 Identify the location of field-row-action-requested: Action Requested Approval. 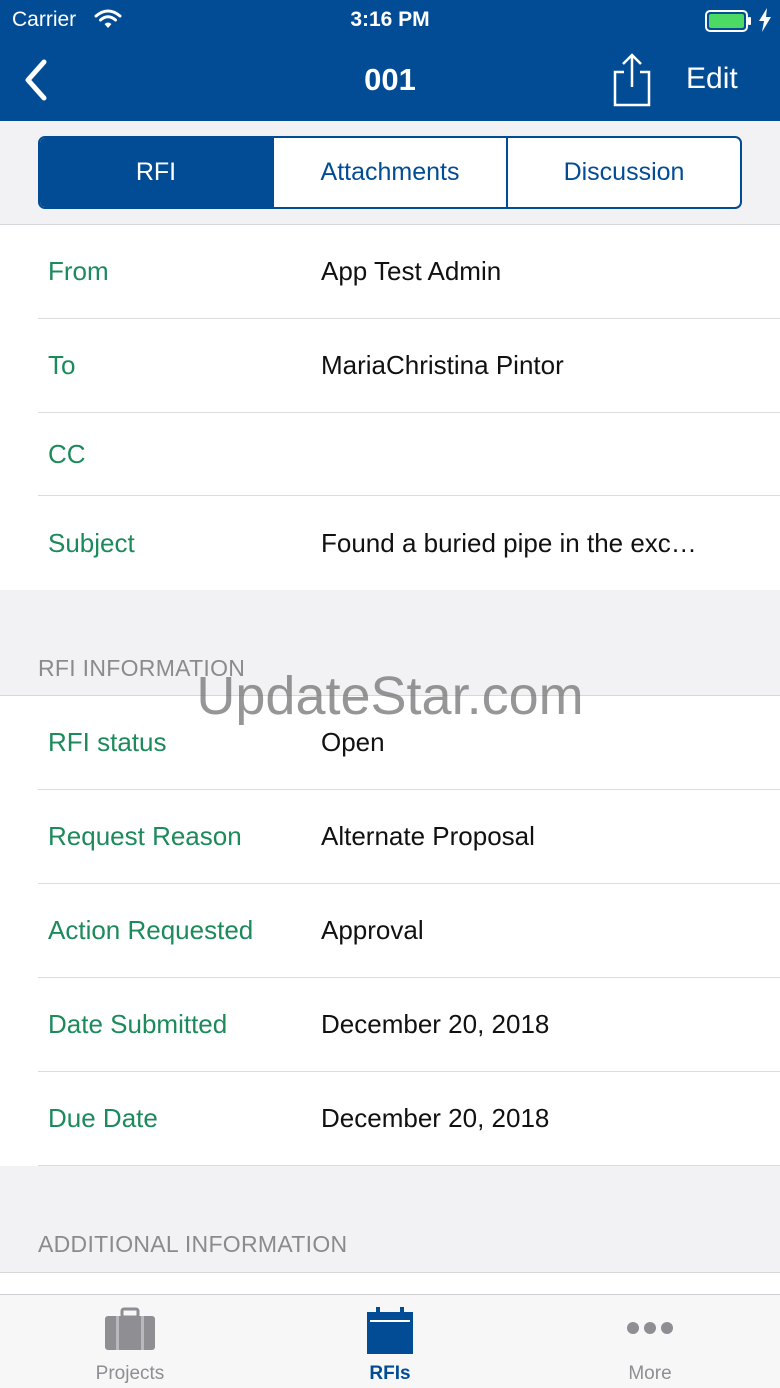
(409, 931).